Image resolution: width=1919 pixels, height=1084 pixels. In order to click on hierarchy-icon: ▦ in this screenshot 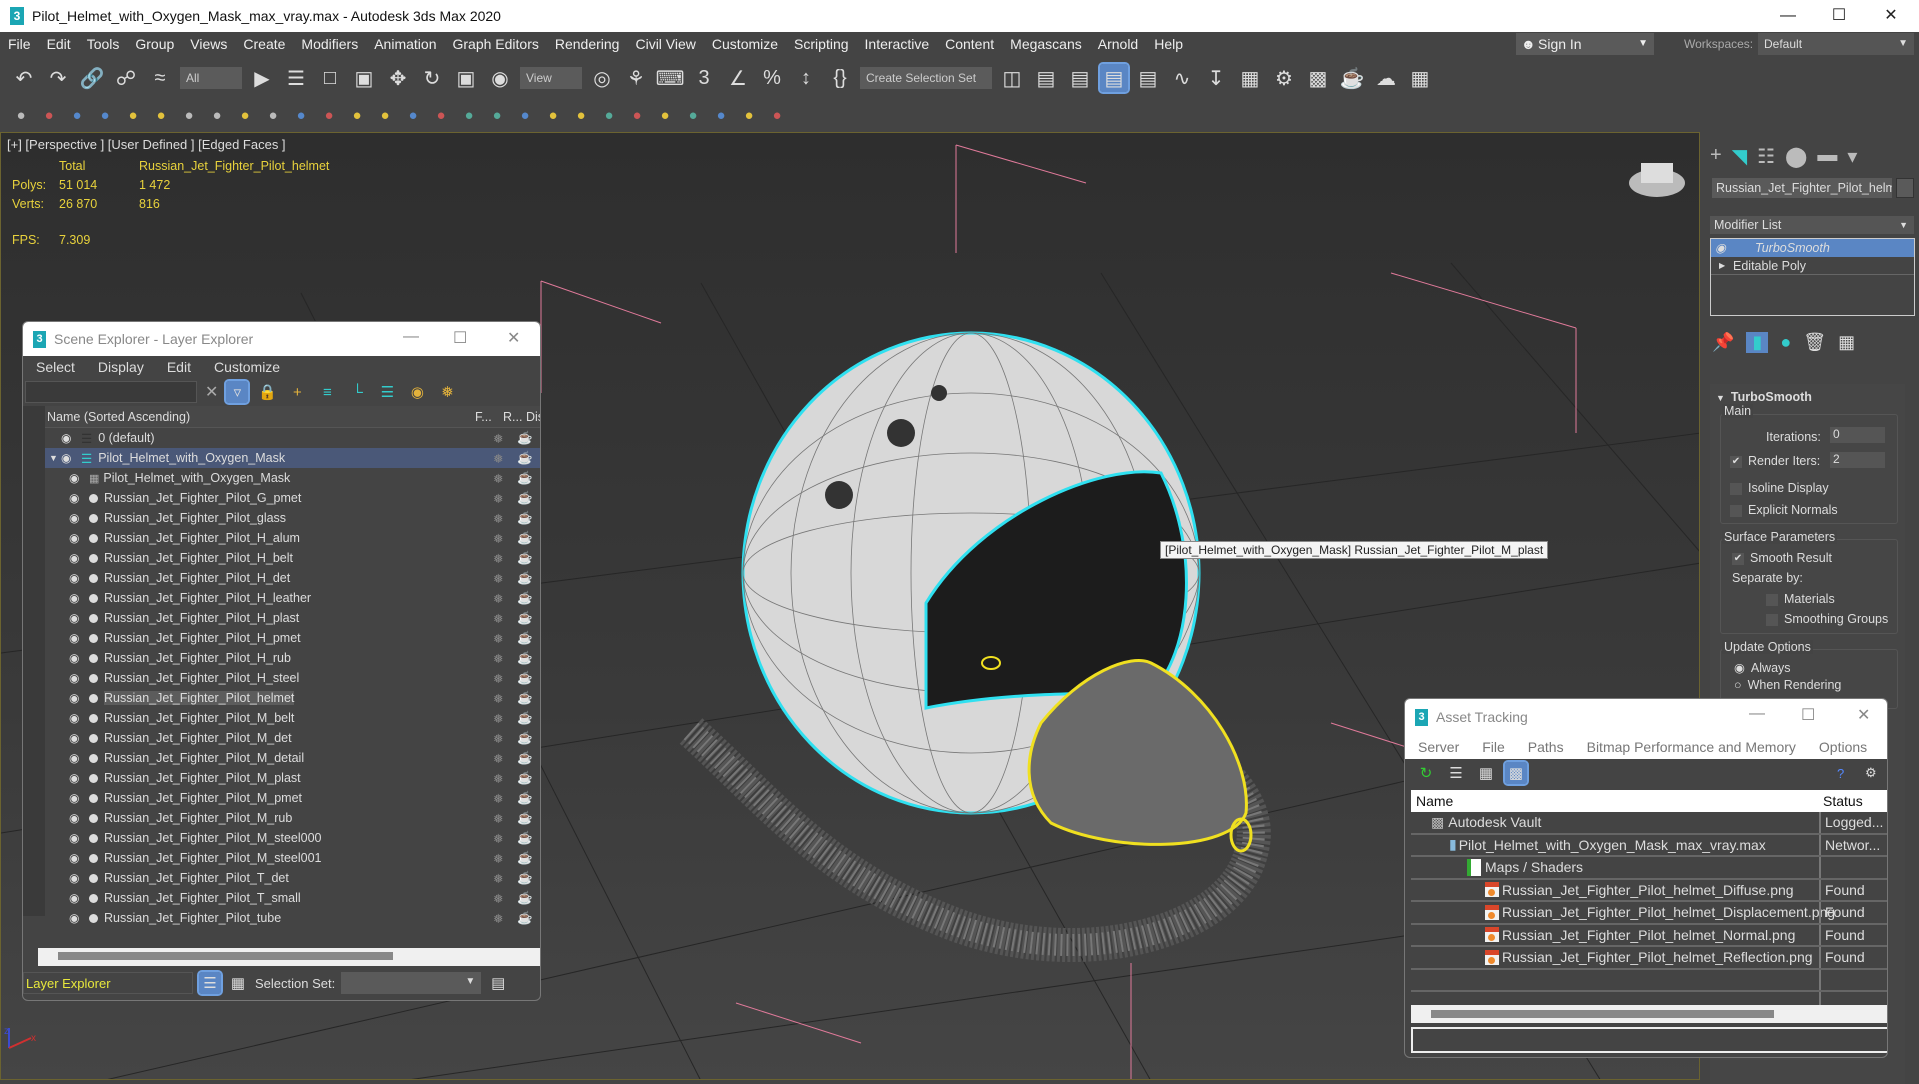, I will do `click(238, 983)`.